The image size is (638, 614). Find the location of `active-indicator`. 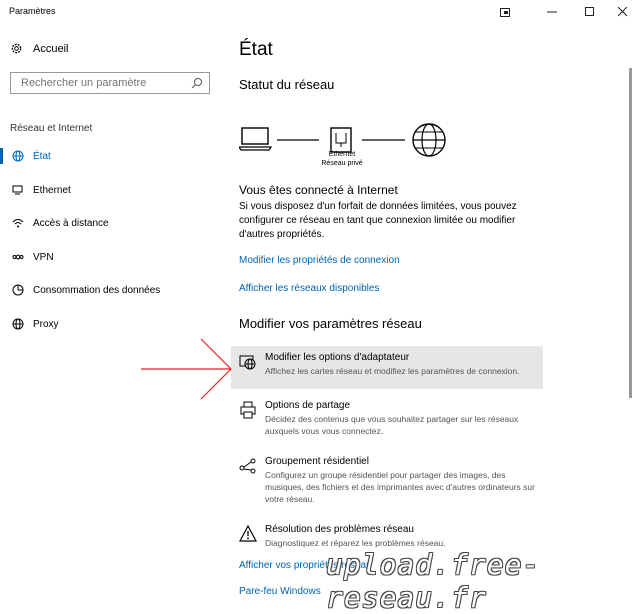

active-indicator is located at coordinates (1, 156).